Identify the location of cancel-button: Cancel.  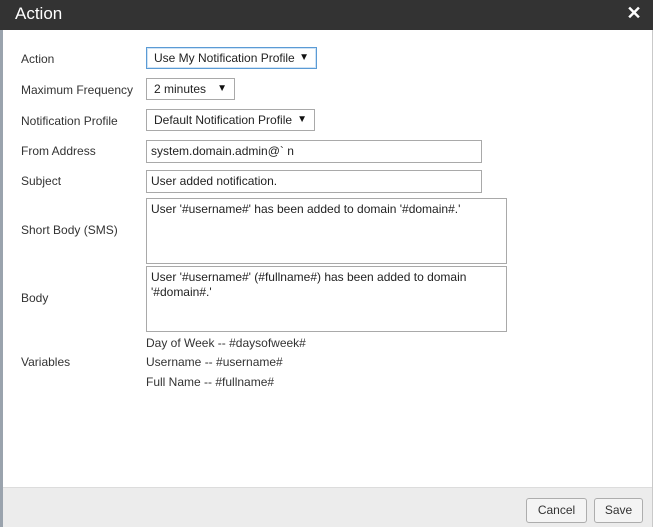
(556, 510).